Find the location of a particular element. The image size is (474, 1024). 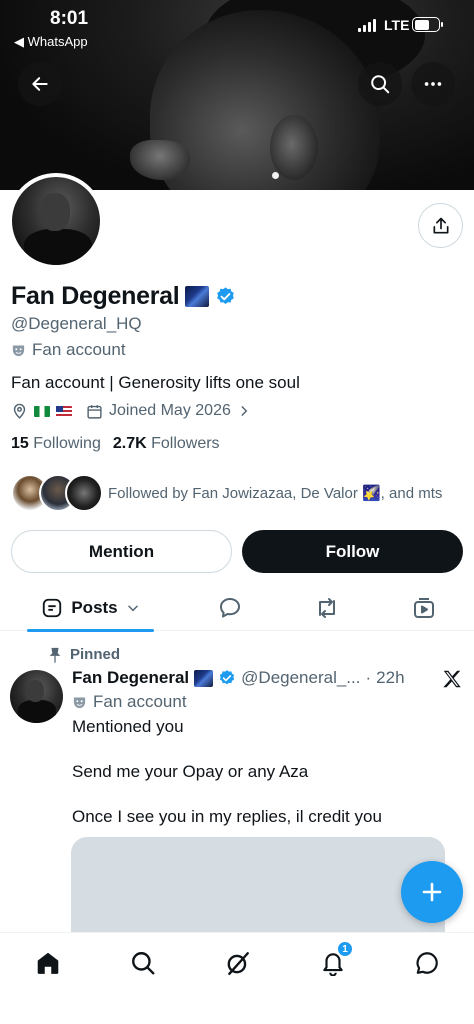

tab-reposts is located at coordinates (327, 608).